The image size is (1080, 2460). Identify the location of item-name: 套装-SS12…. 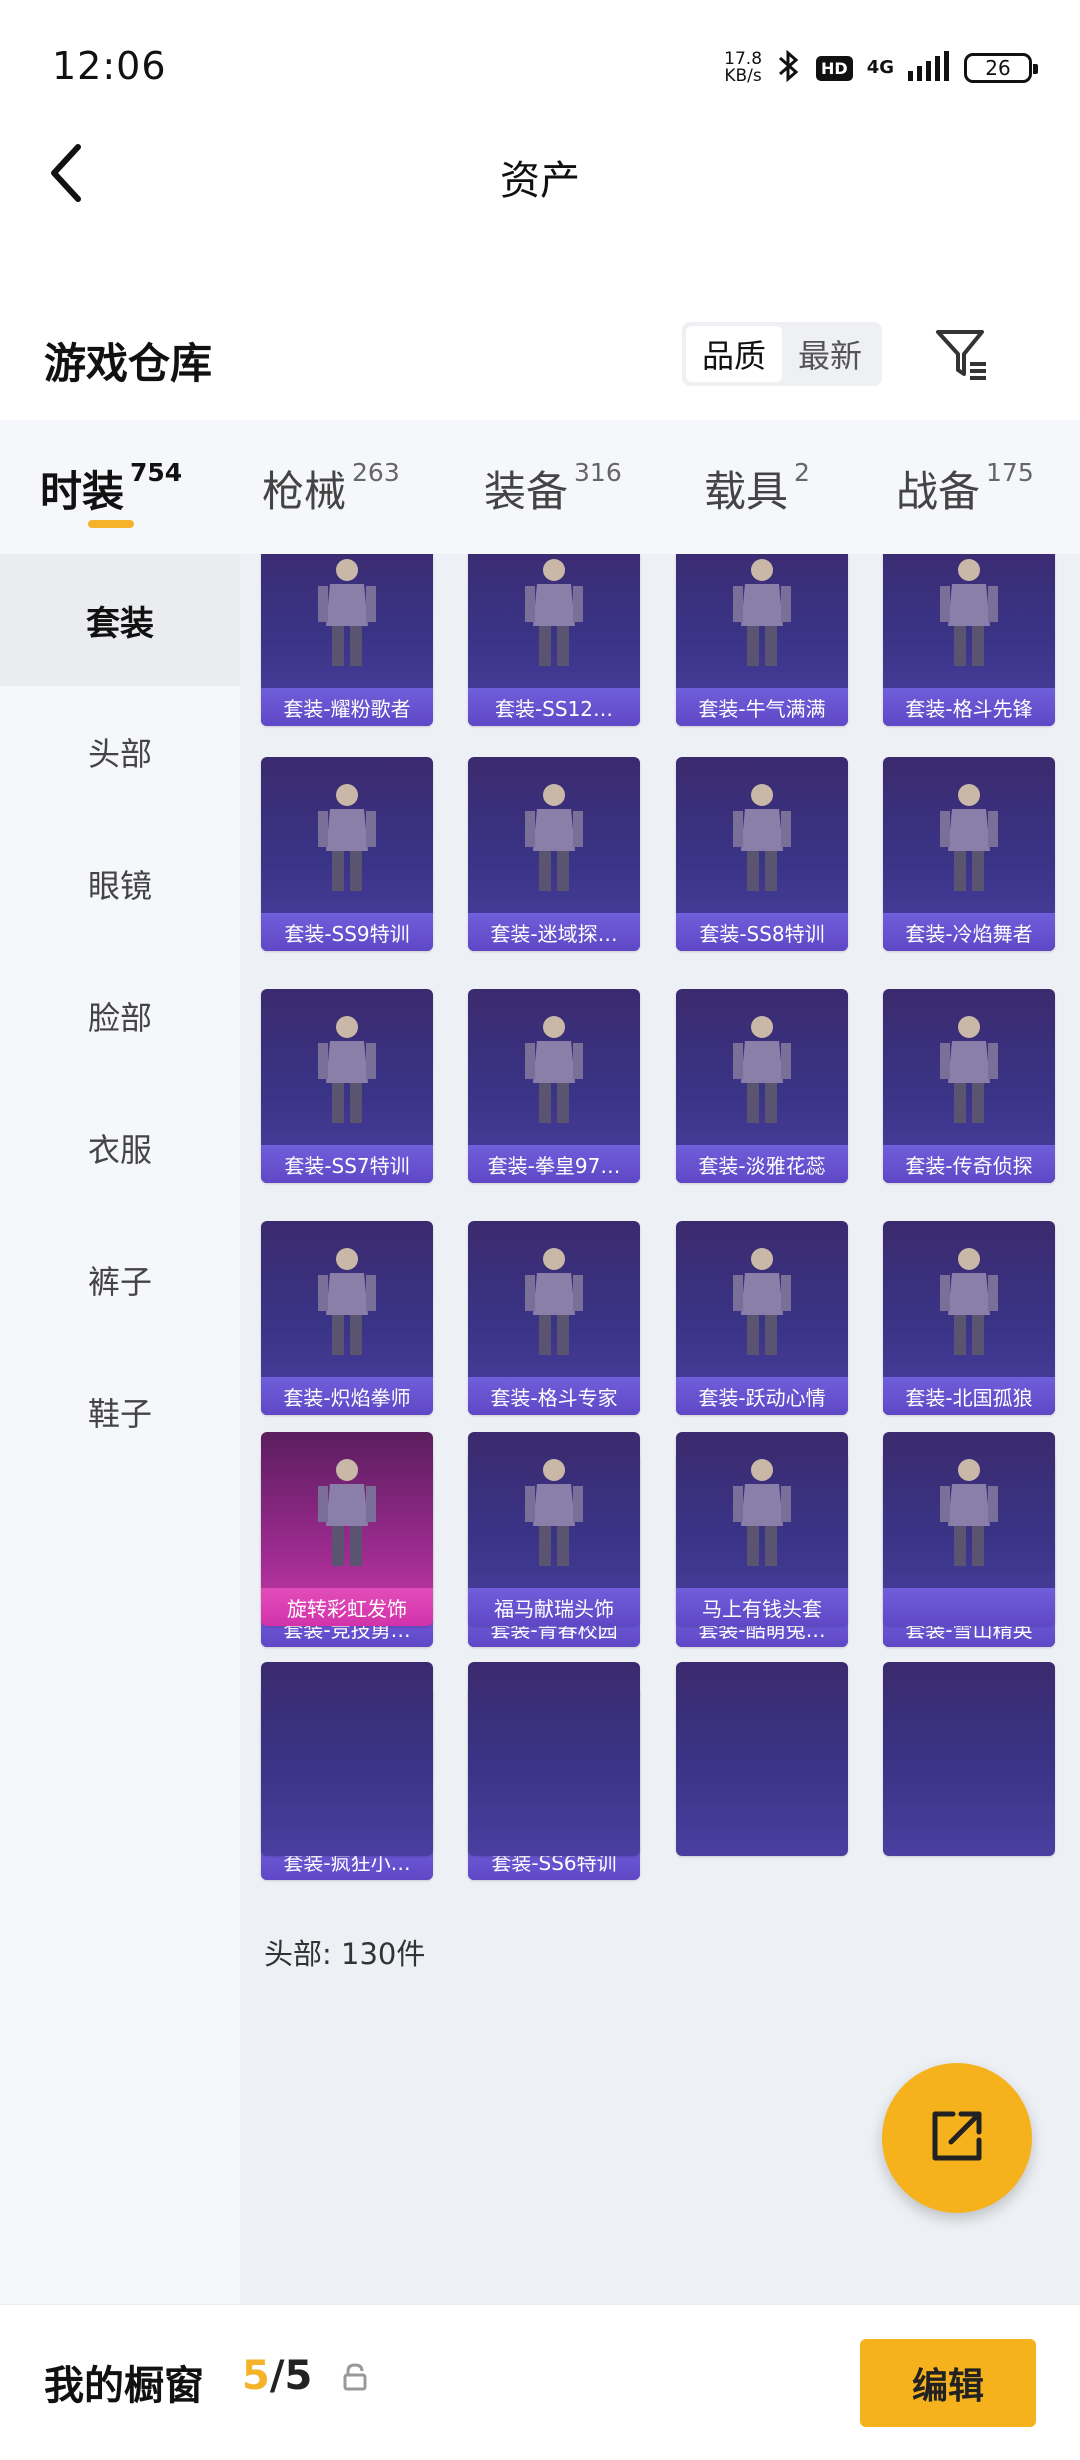
(554, 707).